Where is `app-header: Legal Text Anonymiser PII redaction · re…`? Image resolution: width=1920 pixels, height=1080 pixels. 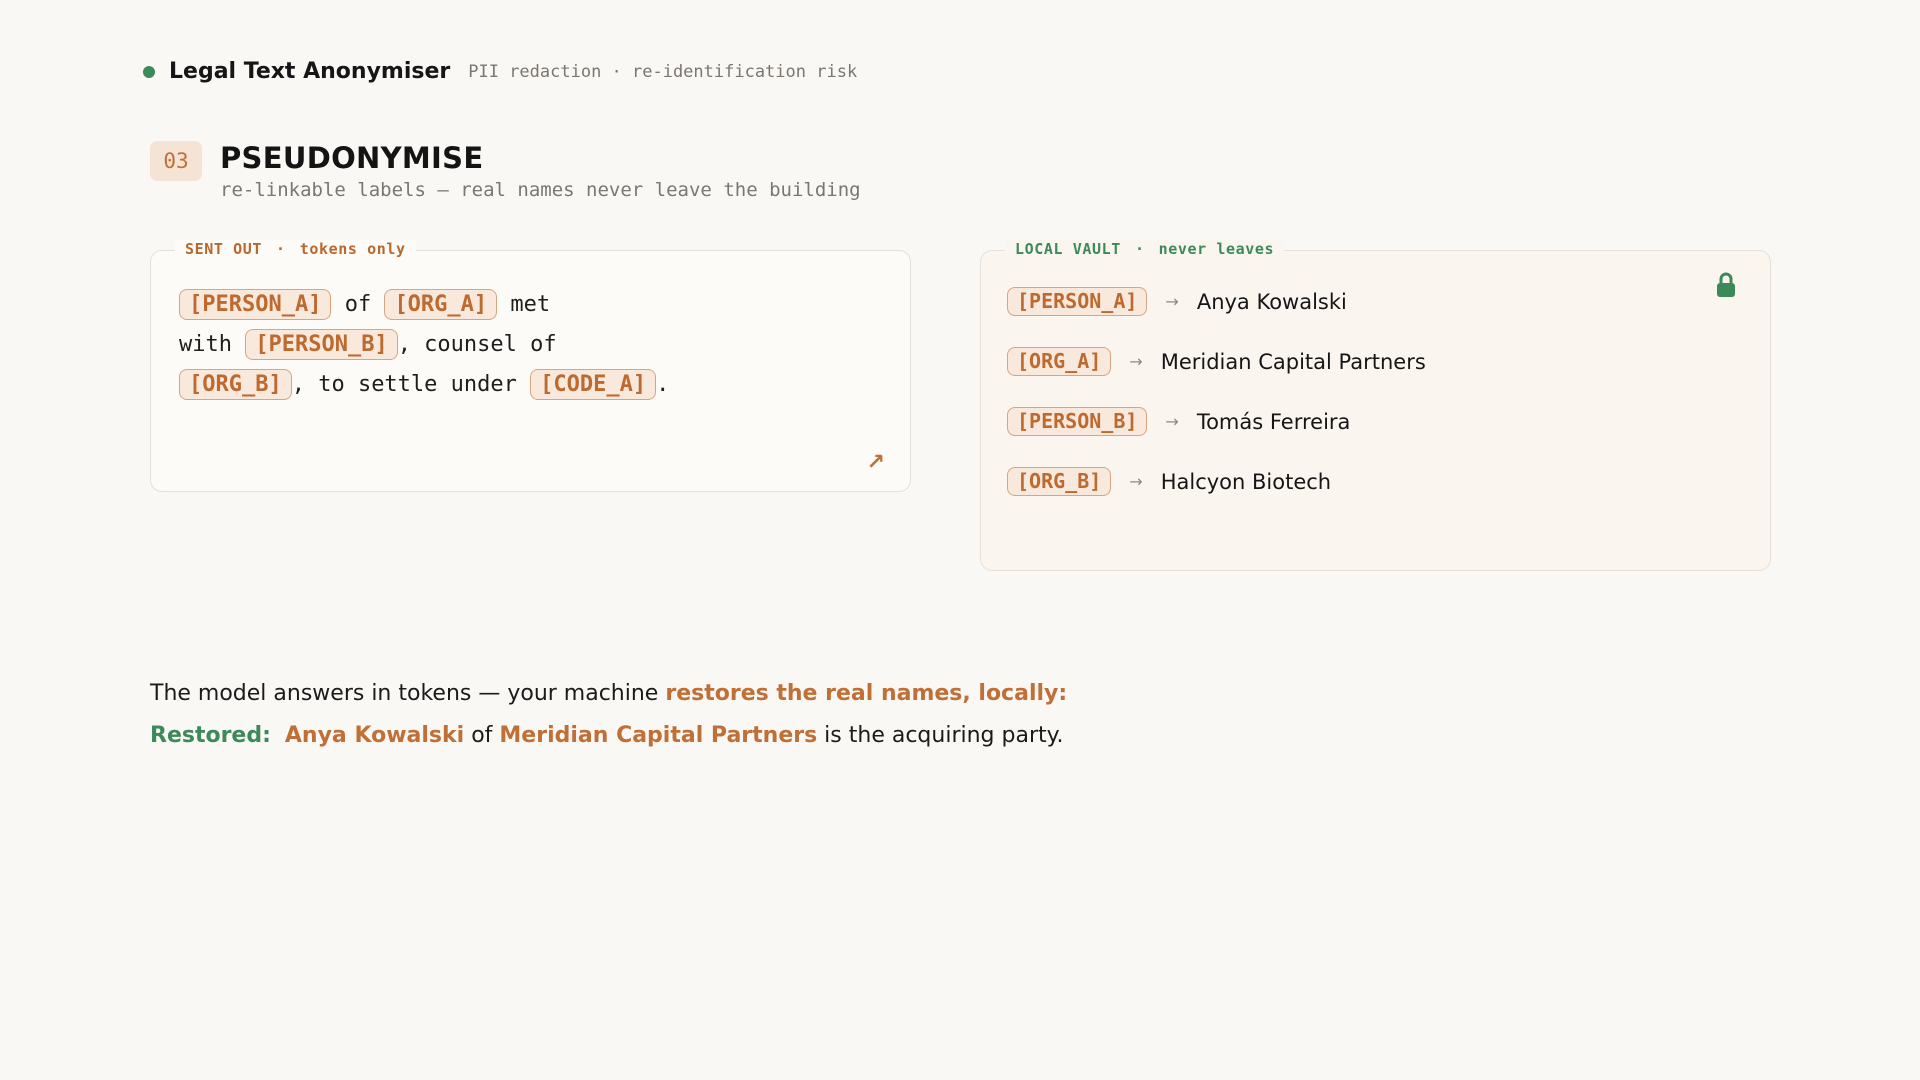
app-header: Legal Text Anonymiser PII redaction · re… is located at coordinates (500, 71).